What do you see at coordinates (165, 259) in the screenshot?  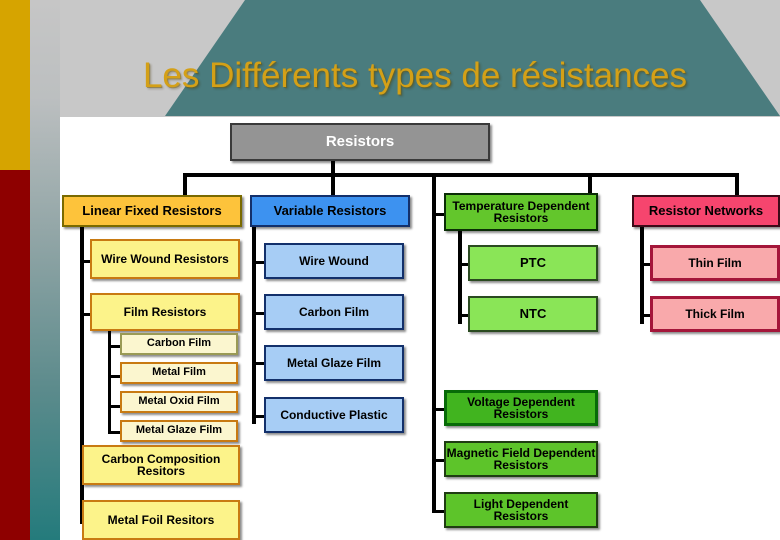 I see `node-wire-wound-resistors: Wire Wound Resistors` at bounding box center [165, 259].